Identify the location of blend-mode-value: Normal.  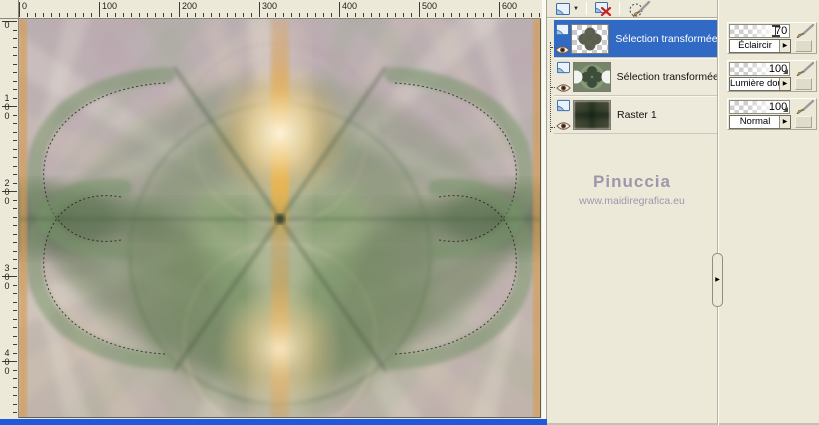
(755, 121).